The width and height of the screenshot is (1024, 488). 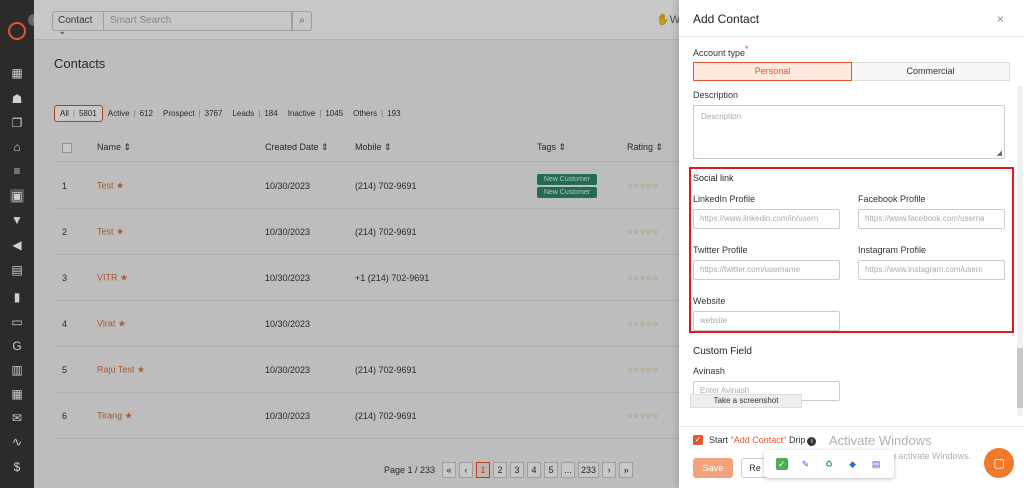 What do you see at coordinates (931, 270) in the screenshot?
I see `instagram-input: https://www.instagram.com/usern` at bounding box center [931, 270].